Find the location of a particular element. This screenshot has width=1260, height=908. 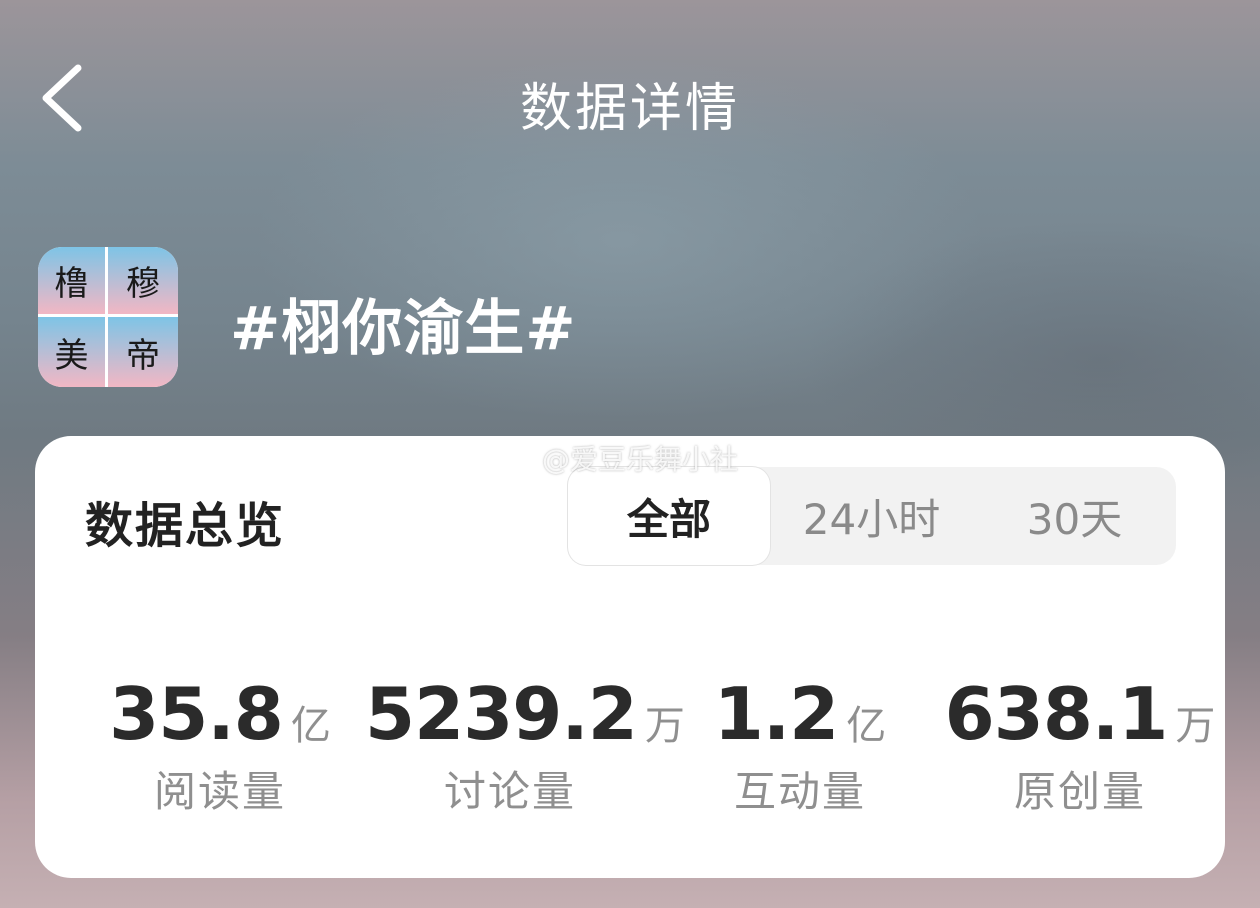

watermark: @爱豆乐舞小社 is located at coordinates (613, 458).